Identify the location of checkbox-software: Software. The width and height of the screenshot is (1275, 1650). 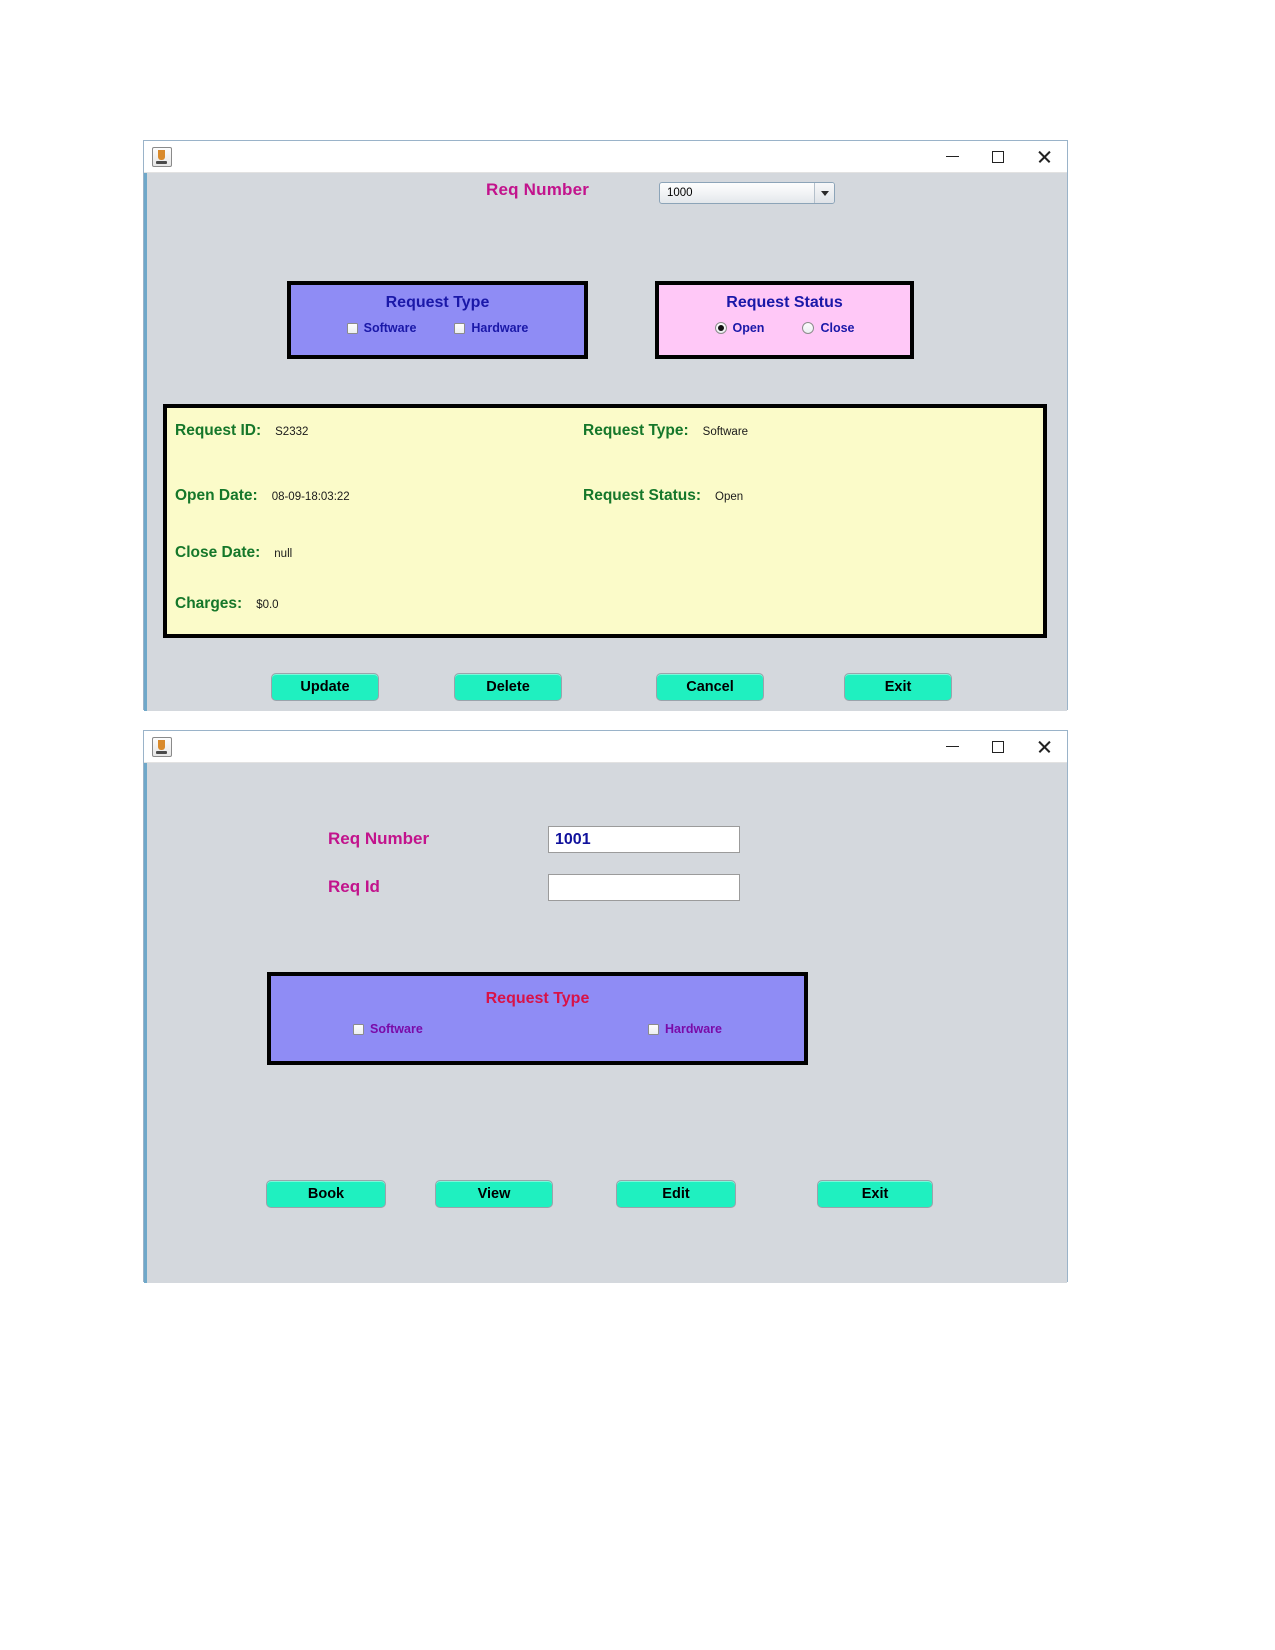
(381, 328).